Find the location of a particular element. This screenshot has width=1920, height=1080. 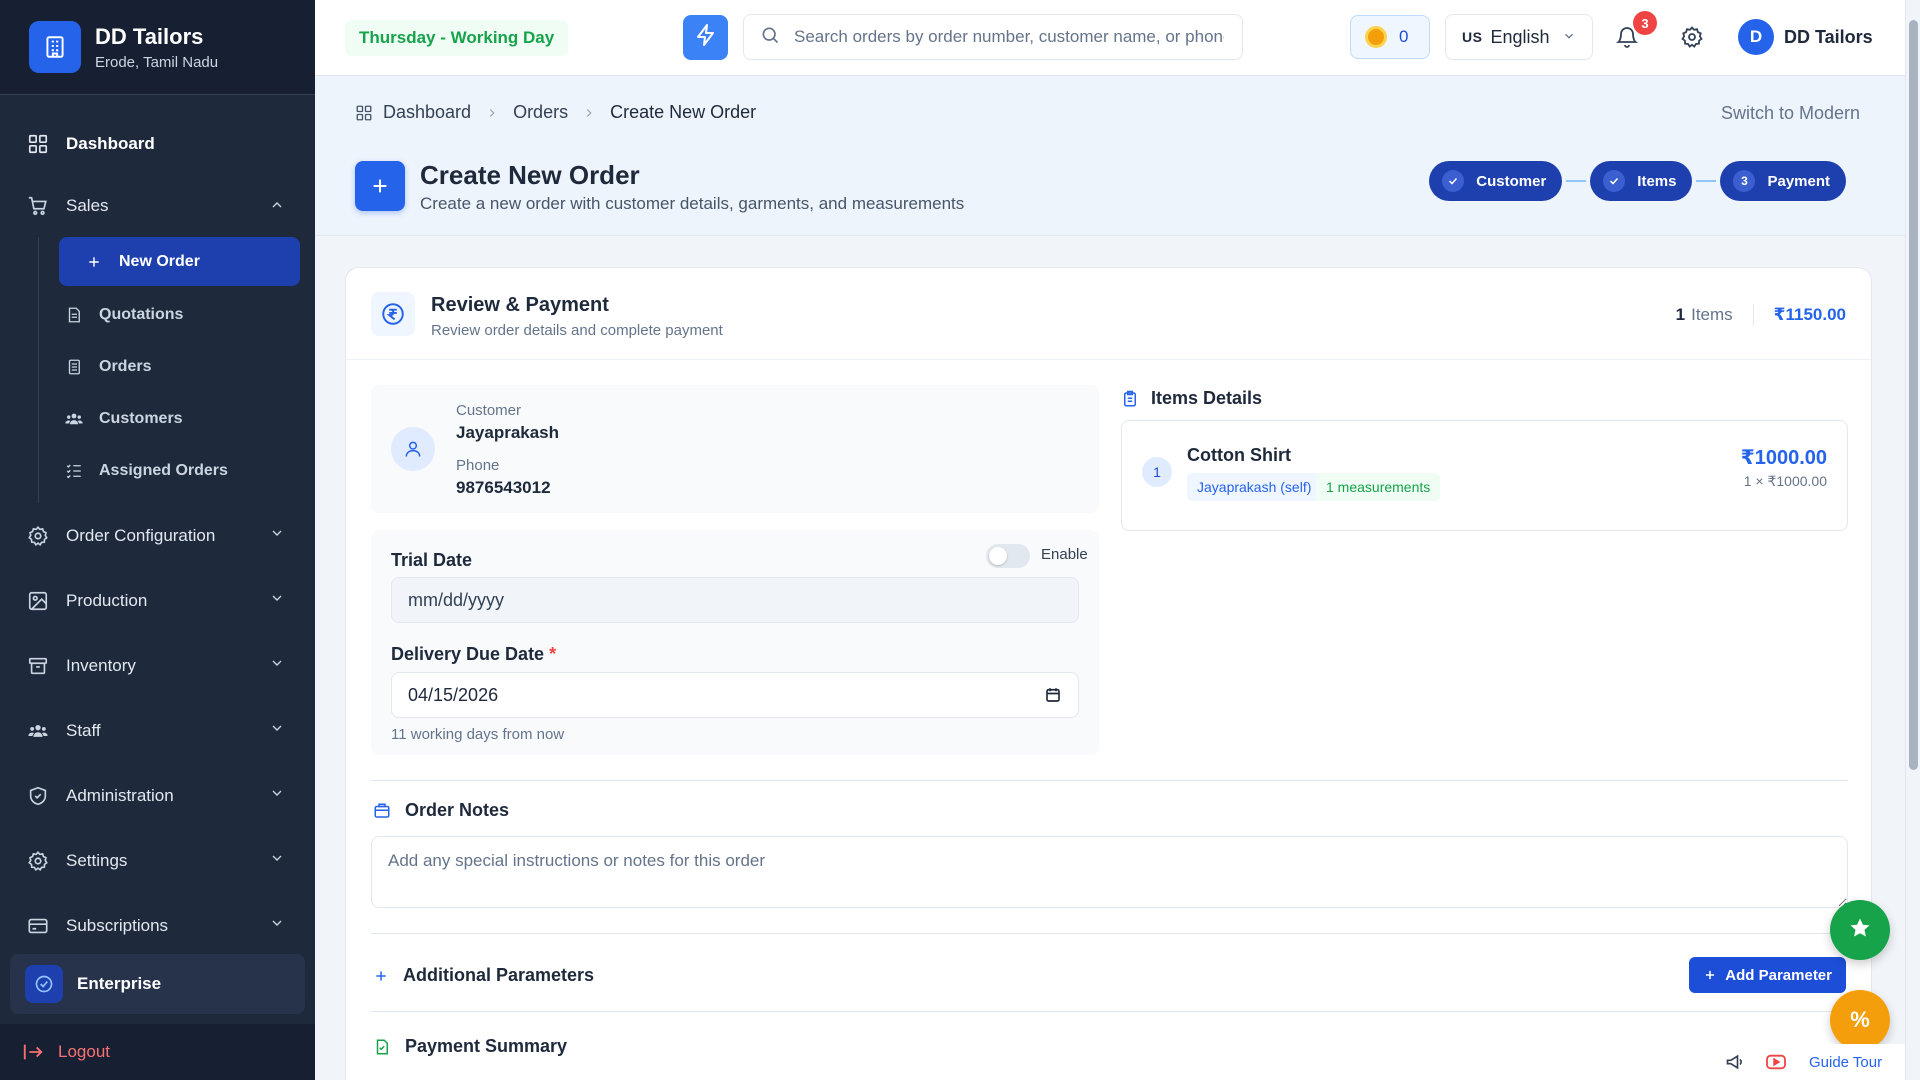

sidebar-item-customers: Customers is located at coordinates (177, 419).